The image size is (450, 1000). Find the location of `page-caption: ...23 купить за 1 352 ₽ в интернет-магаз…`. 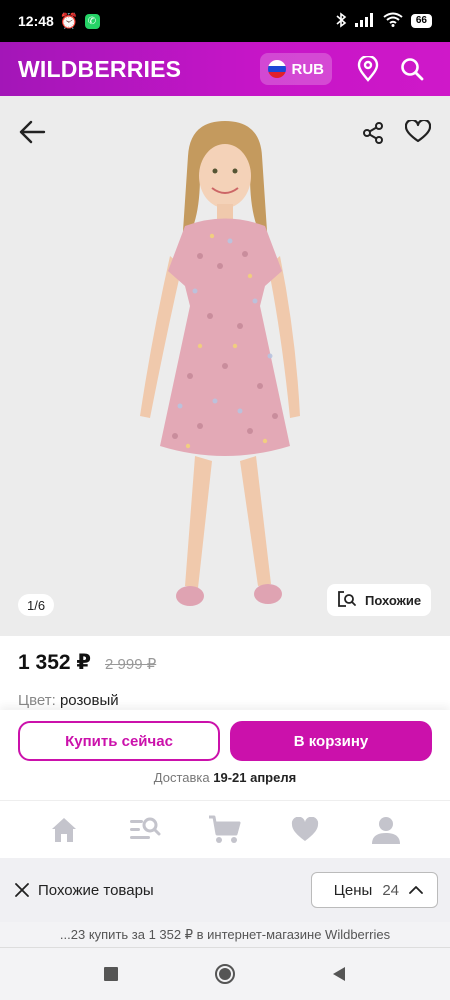

page-caption: ...23 купить за 1 352 ₽ в интернет-магаз… is located at coordinates (225, 935).